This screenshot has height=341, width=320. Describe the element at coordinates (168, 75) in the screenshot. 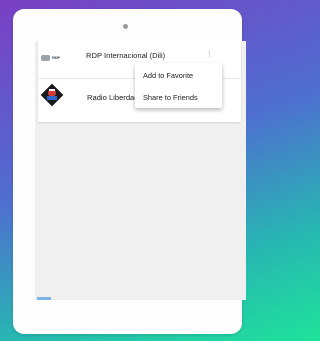

I see `menu-item-add-favorite: Add to Favorite` at that location.